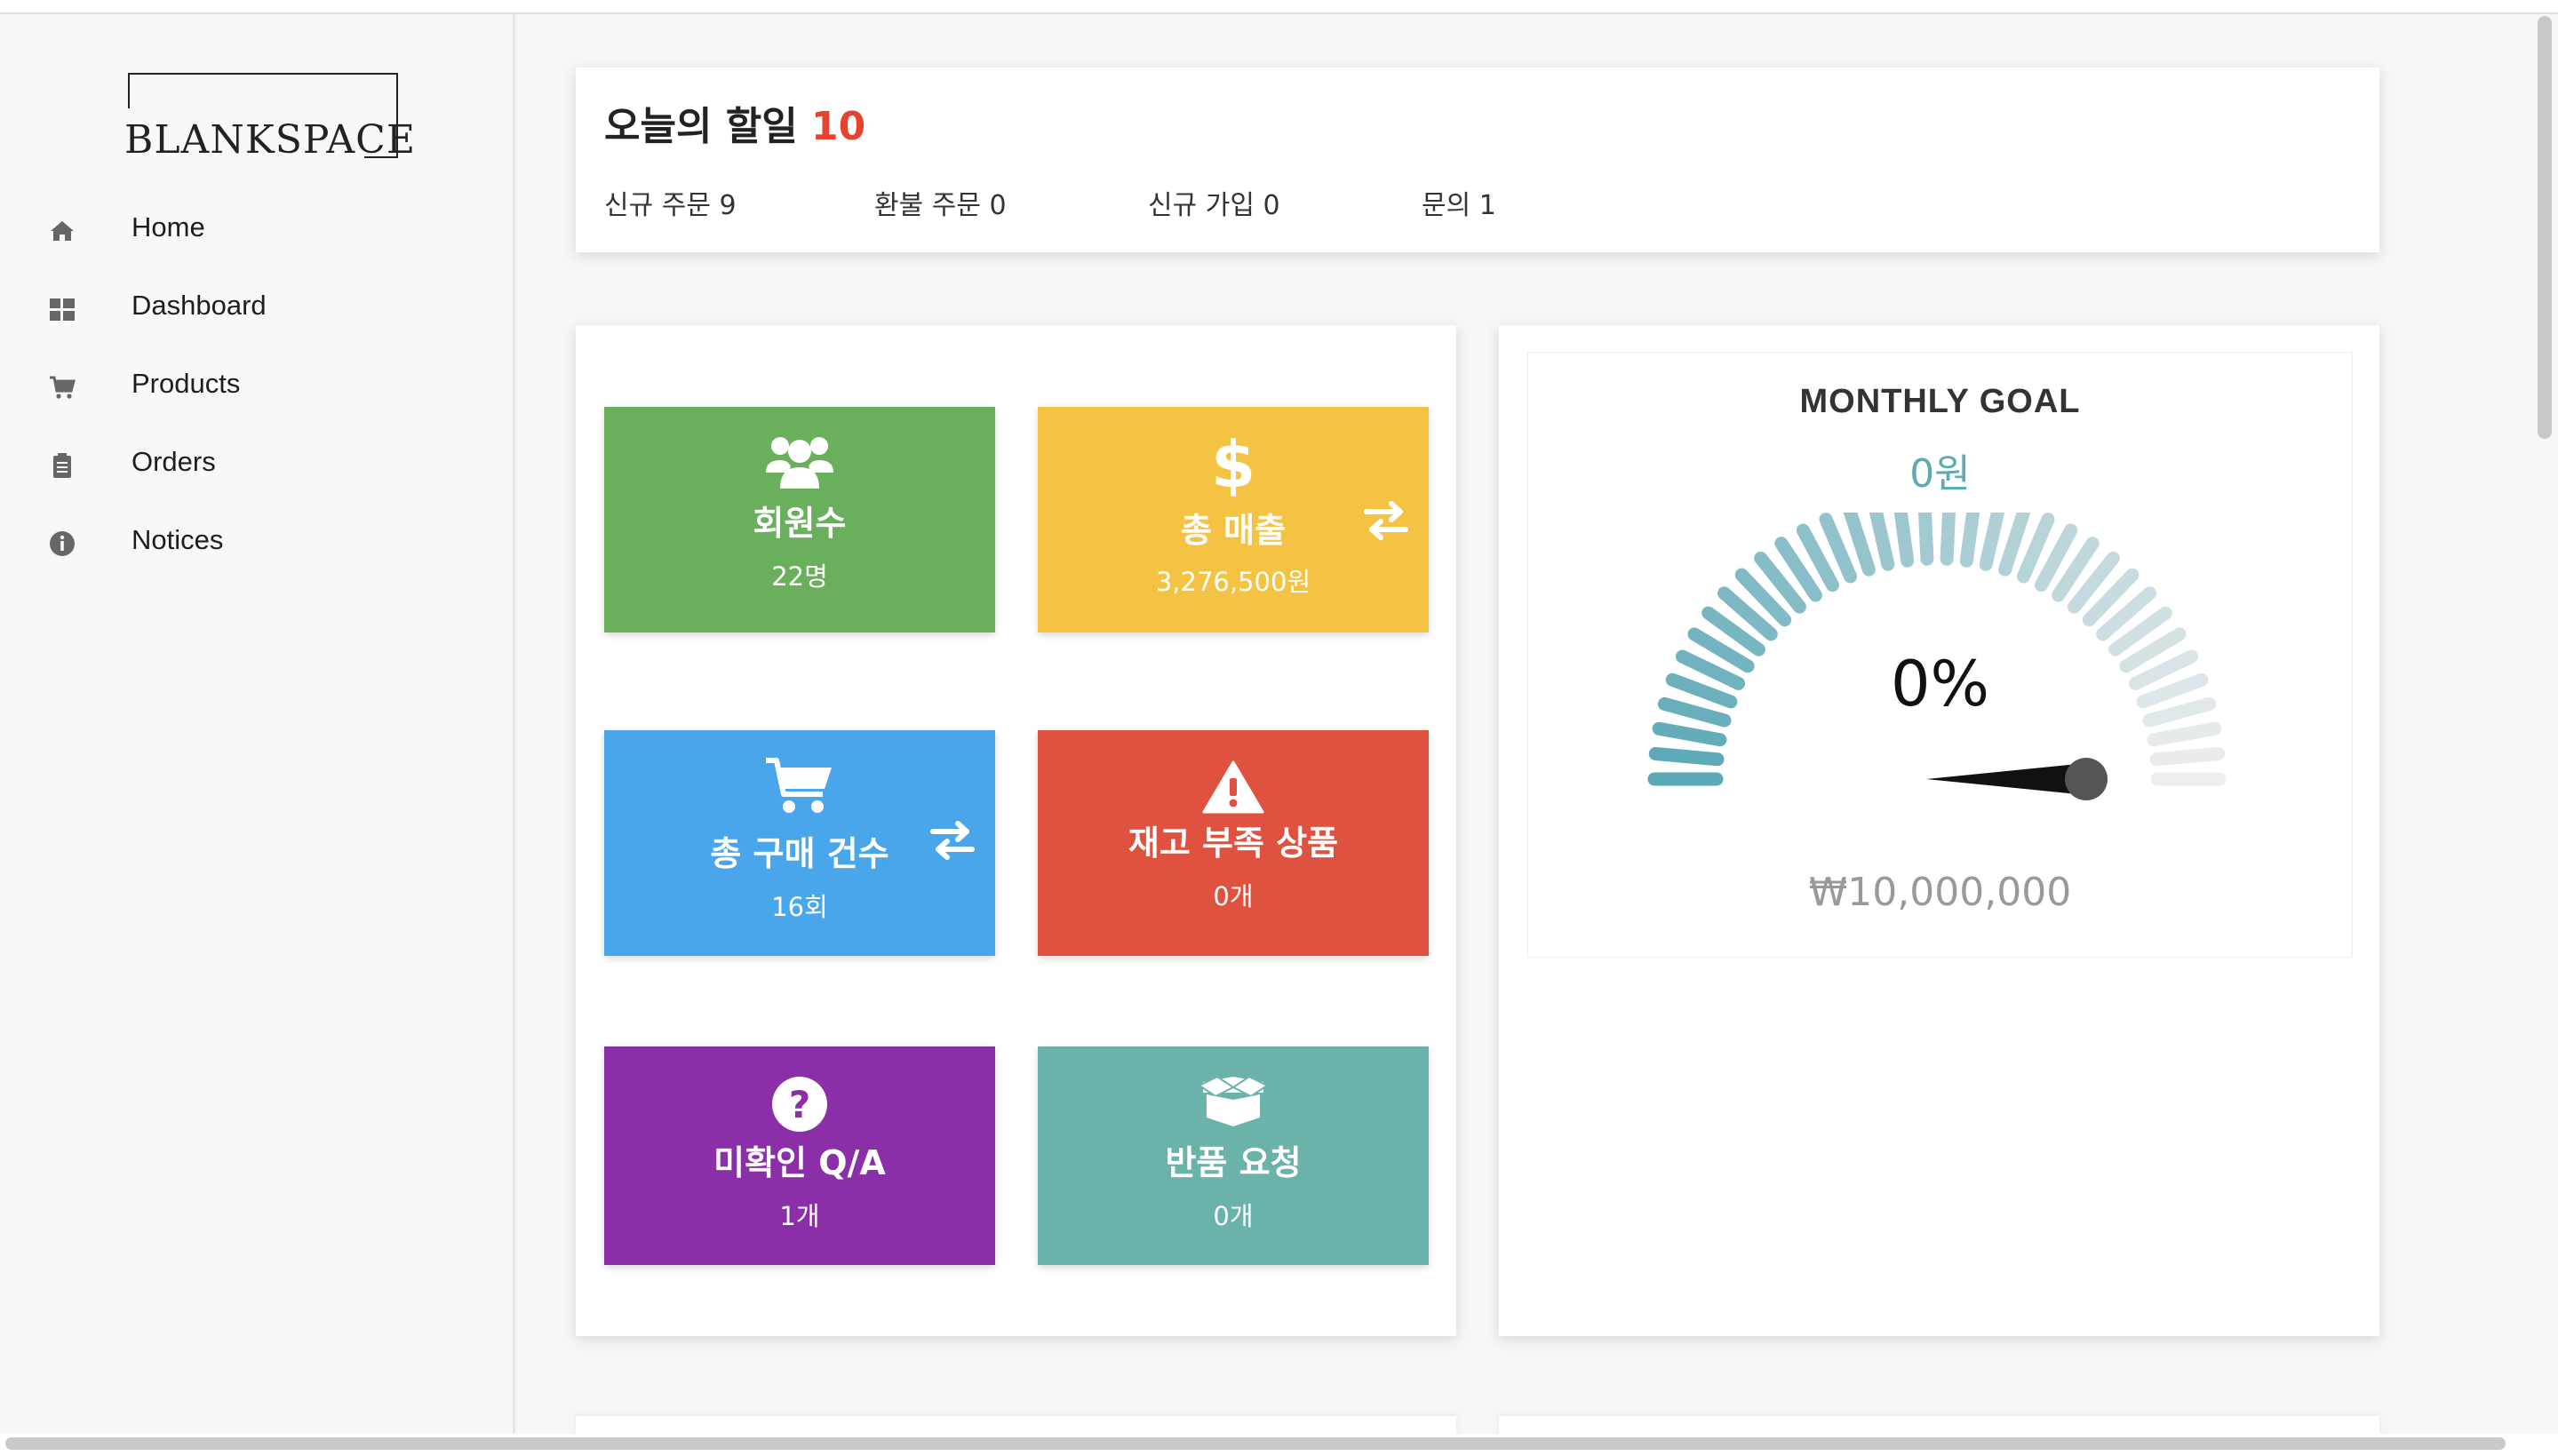 Image resolution: width=2558 pixels, height=1456 pixels. What do you see at coordinates (263, 74) in the screenshot?
I see `logo-frame` at bounding box center [263, 74].